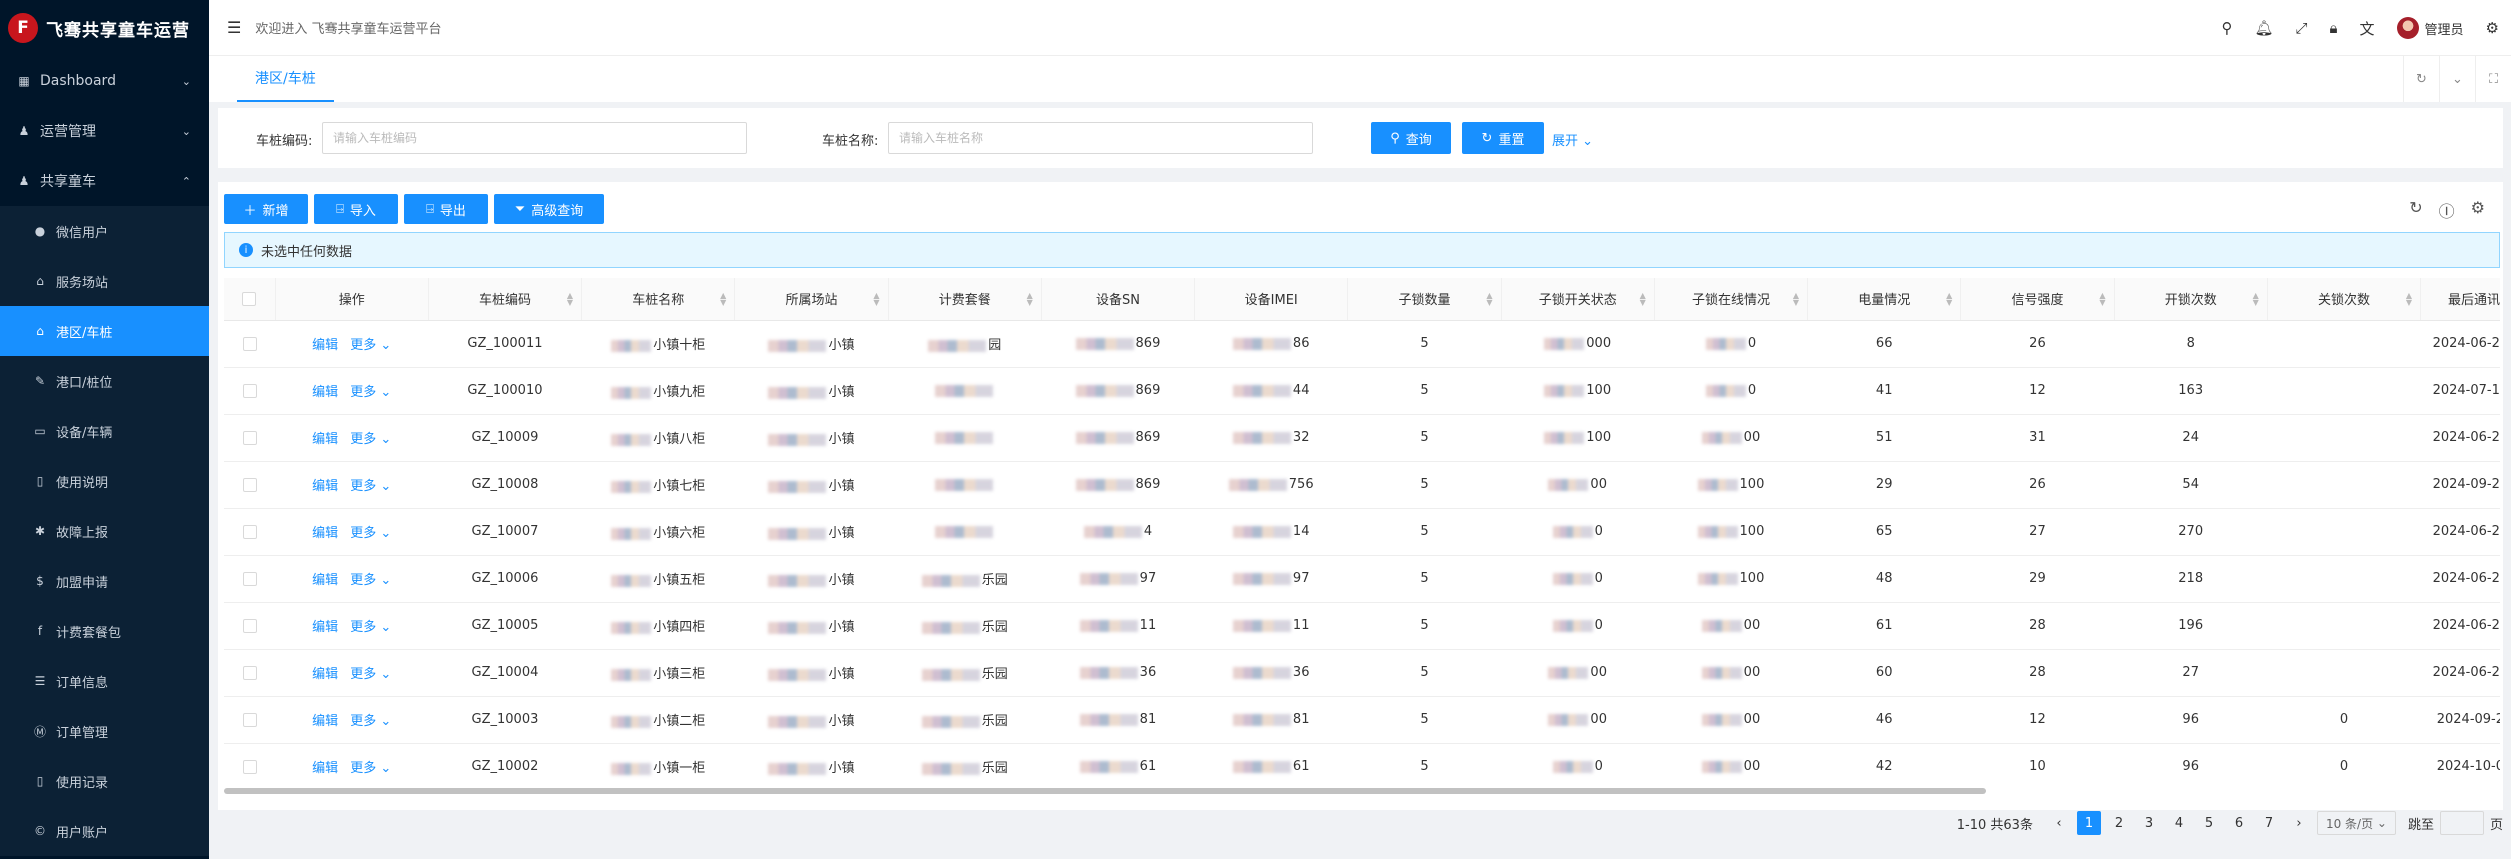  What do you see at coordinates (104, 181) in the screenshot?
I see `sidebar-item-shared-cars: ♟ 共享童车 ⌃` at bounding box center [104, 181].